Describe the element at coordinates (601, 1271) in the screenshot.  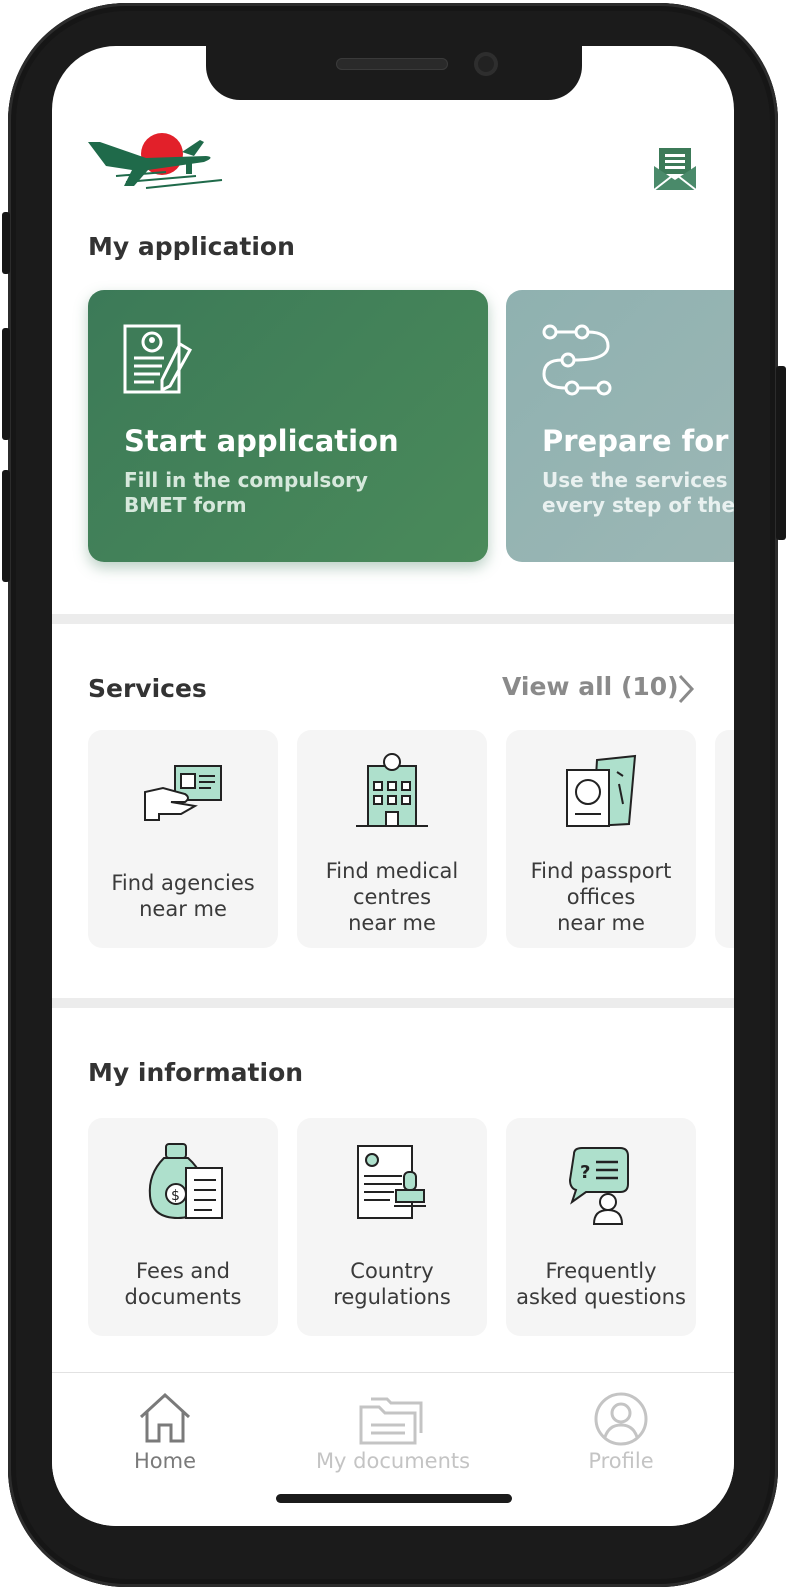
I see `label-line: Frequently` at that location.